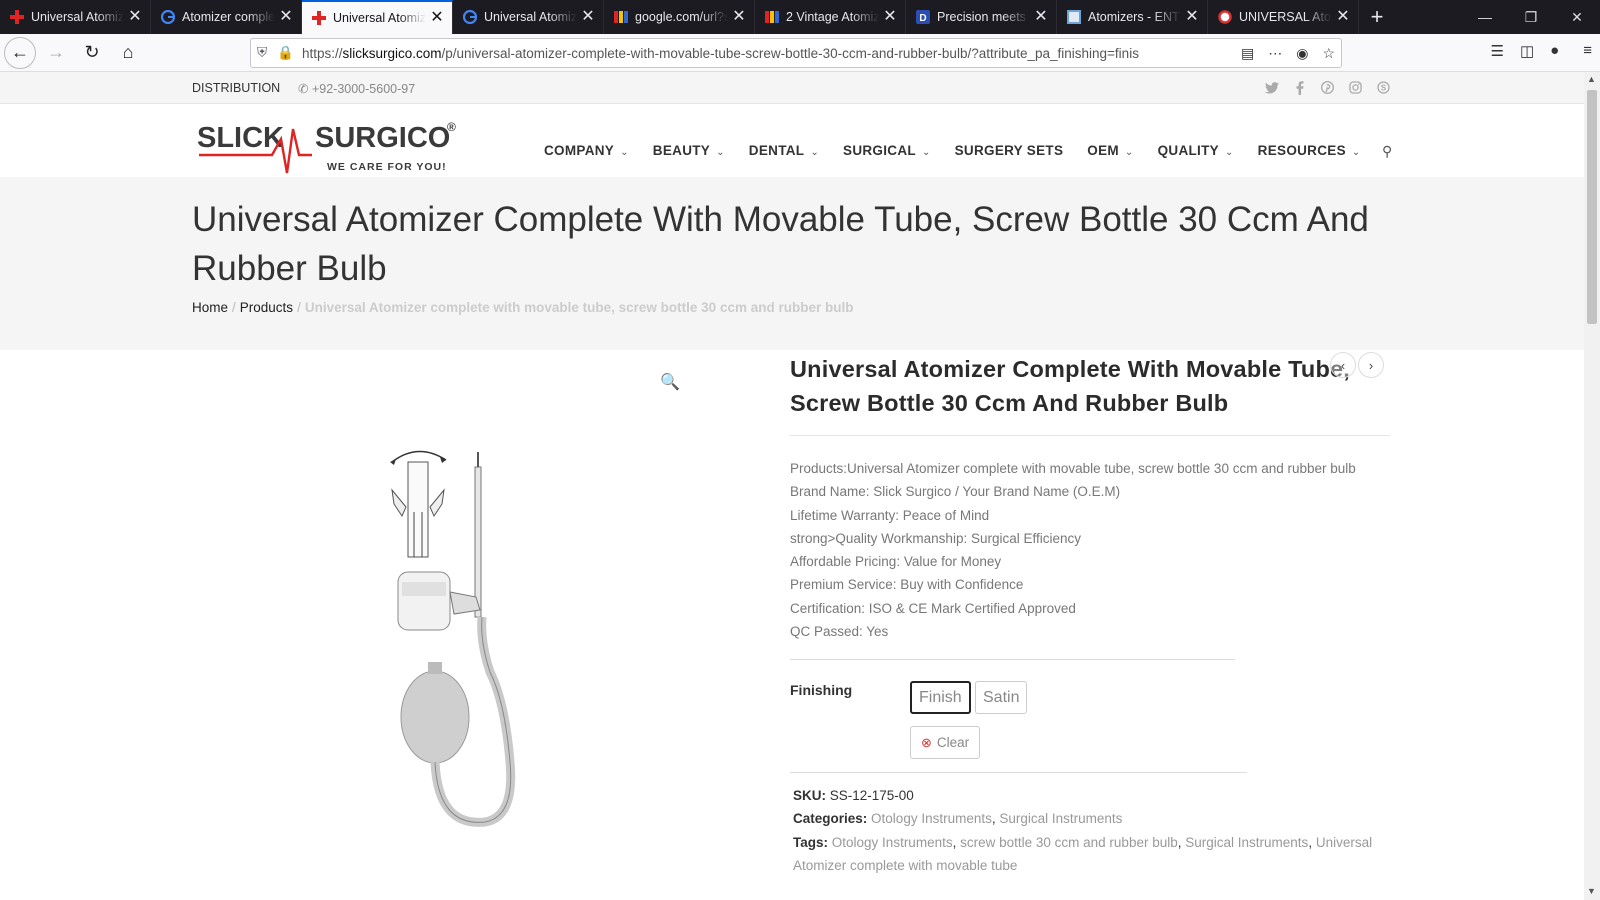  I want to click on new-tab-button: +, so click(1377, 17).